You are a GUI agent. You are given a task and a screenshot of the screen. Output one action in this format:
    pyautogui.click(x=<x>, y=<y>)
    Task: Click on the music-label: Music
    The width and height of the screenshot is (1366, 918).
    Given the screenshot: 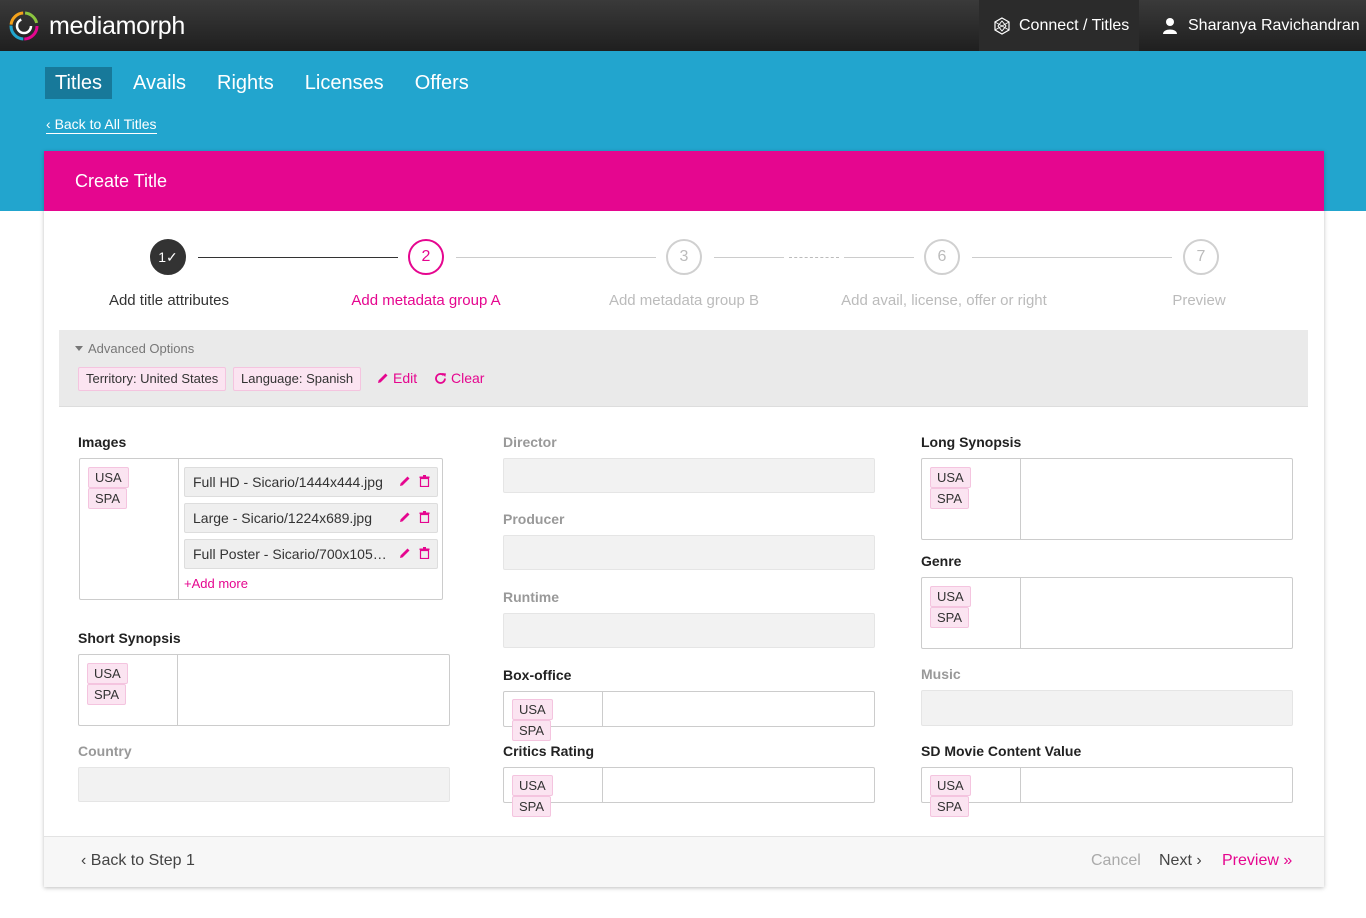 What is the action you would take?
    pyautogui.click(x=941, y=674)
    